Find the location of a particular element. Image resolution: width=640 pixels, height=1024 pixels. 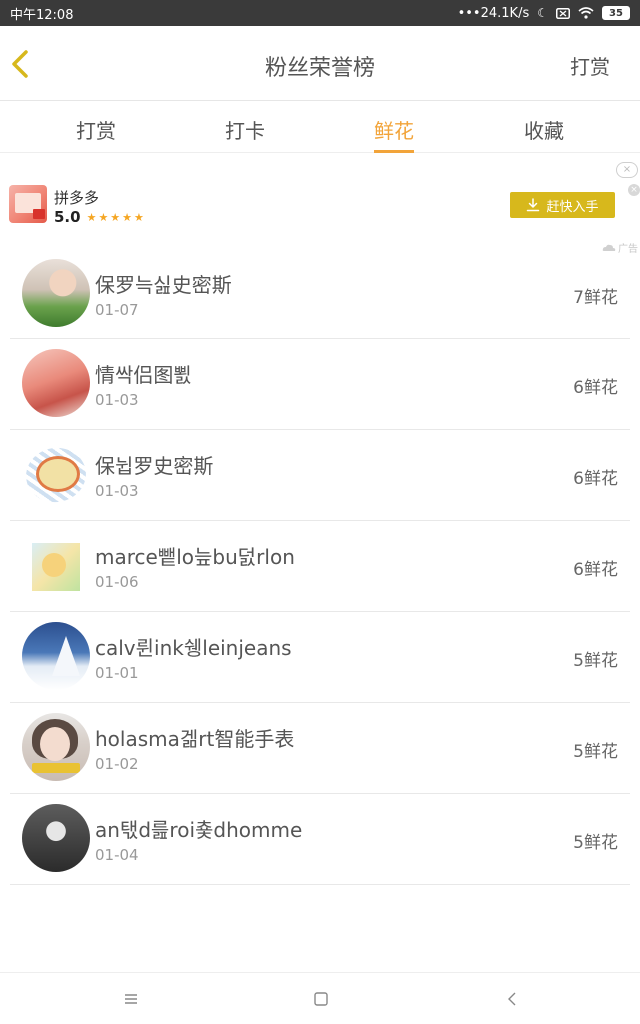

ad-dismiss-icon: × is located at coordinates (634, 190).